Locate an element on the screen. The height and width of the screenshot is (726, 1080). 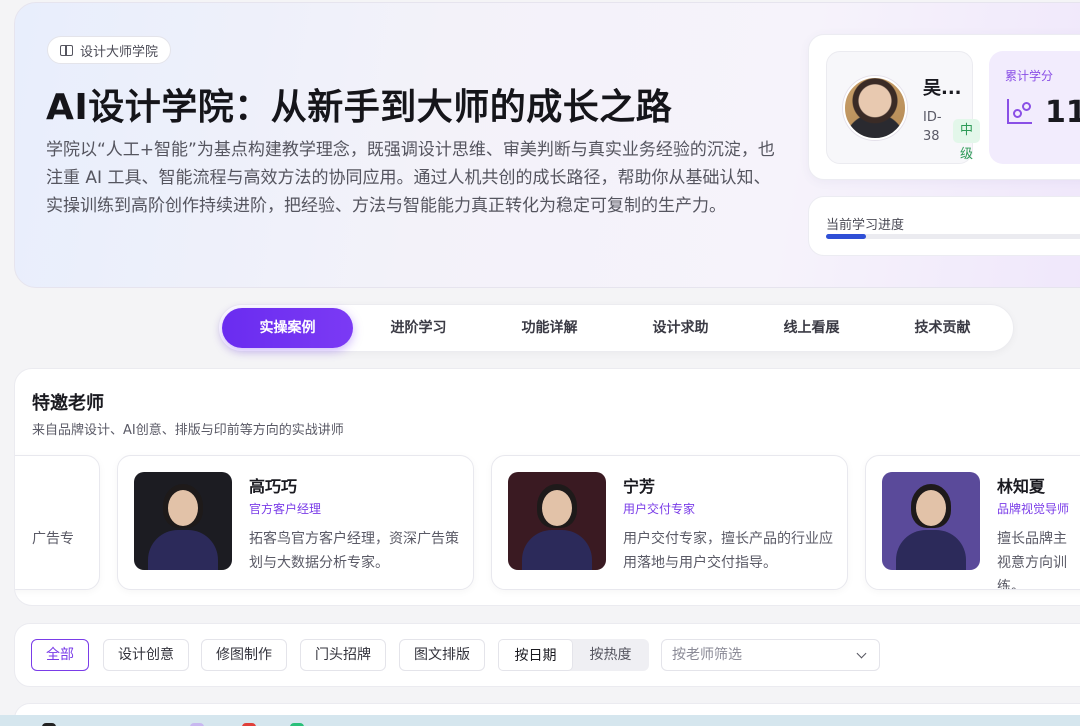
teacher-desc: 擅长品牌主视意方向训练。 is located at coordinates (1032, 560).